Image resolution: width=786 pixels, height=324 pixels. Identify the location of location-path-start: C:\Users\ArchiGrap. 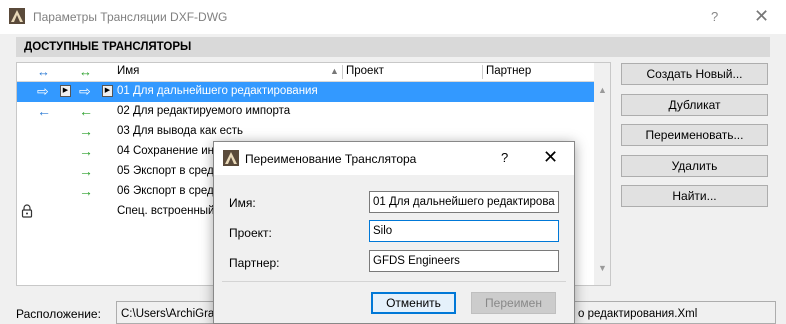
(171, 314).